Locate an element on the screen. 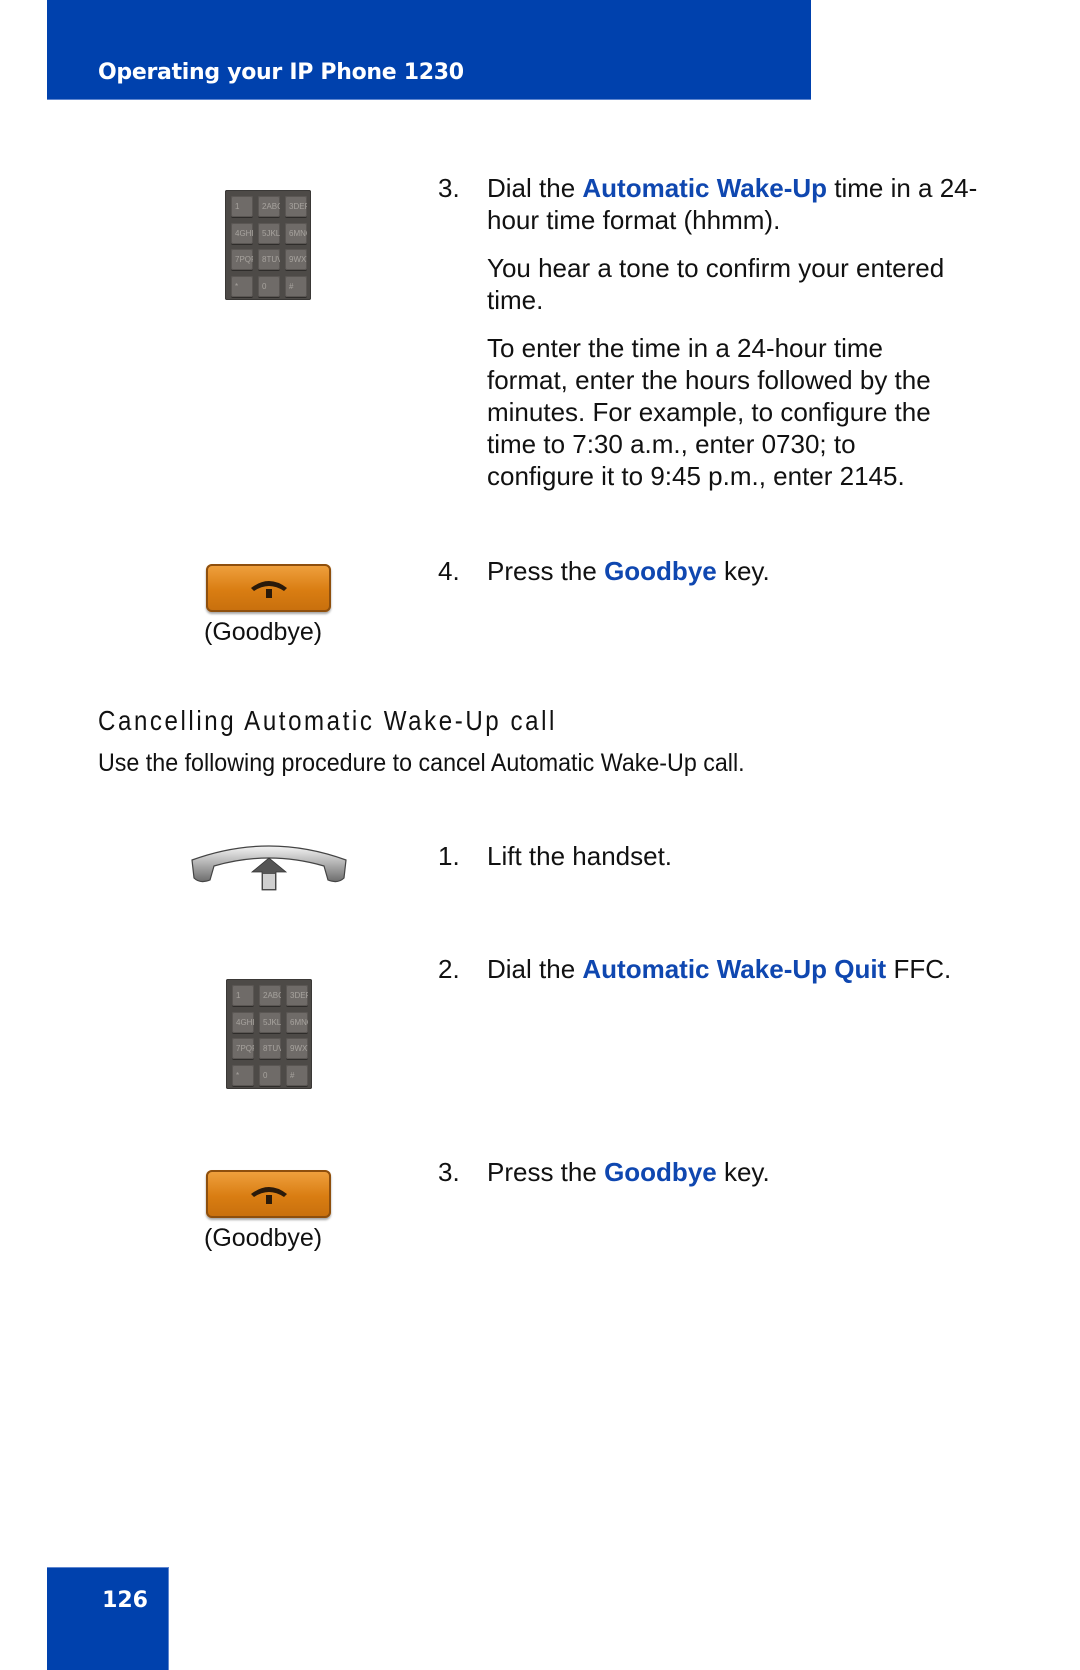  page-header: Operating your IP Phone 1230 is located at coordinates (429, 50).